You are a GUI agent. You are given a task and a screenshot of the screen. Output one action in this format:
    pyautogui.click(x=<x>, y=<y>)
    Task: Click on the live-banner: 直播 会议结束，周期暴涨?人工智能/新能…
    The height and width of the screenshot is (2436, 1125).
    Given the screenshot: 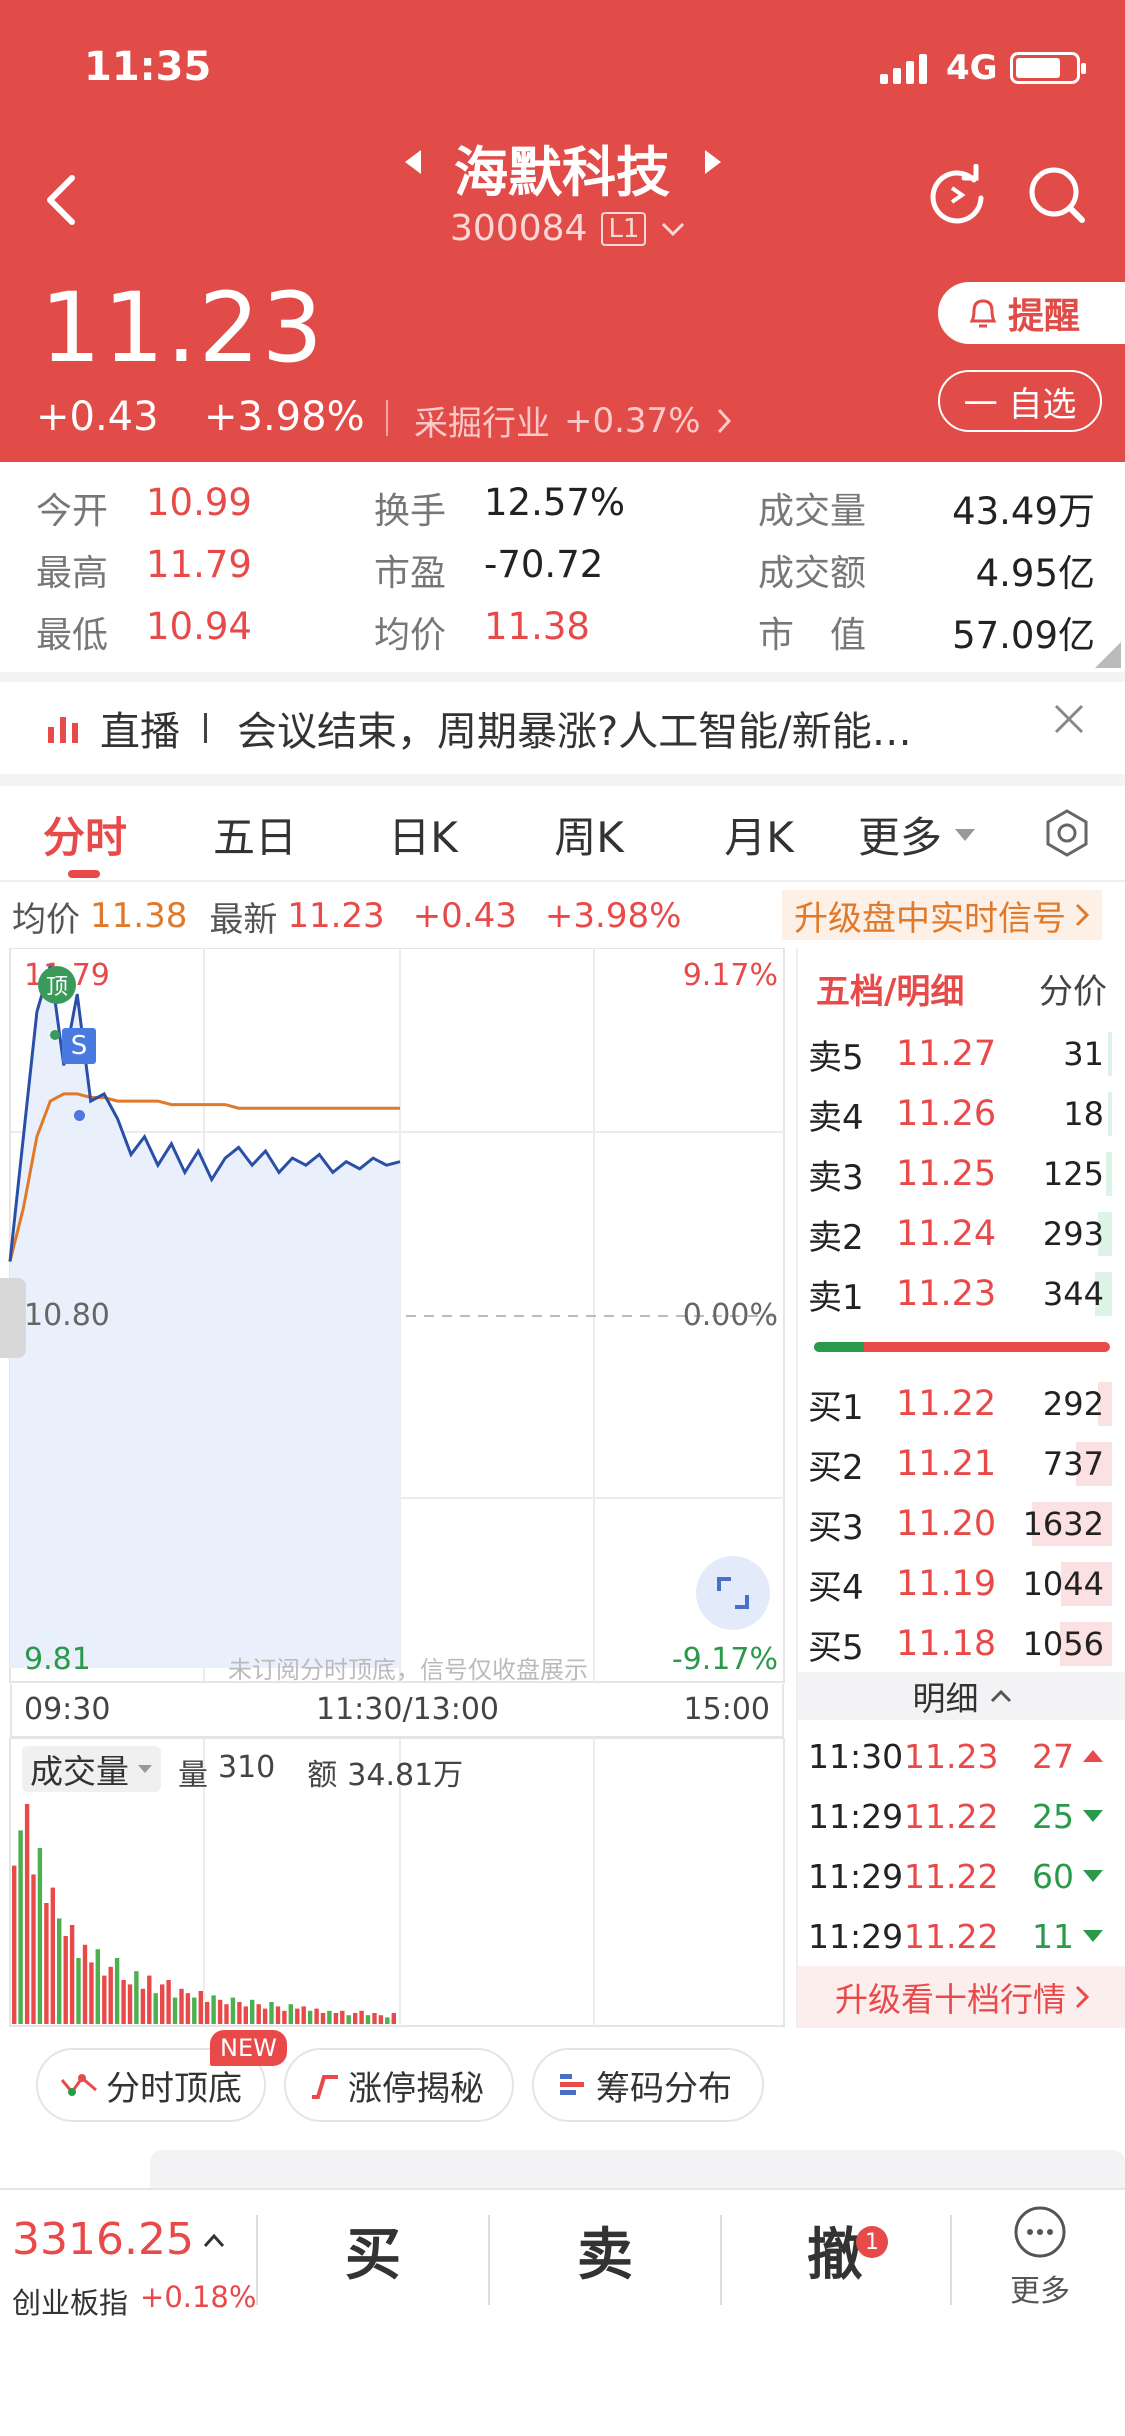 What is the action you would take?
    pyautogui.click(x=562, y=728)
    